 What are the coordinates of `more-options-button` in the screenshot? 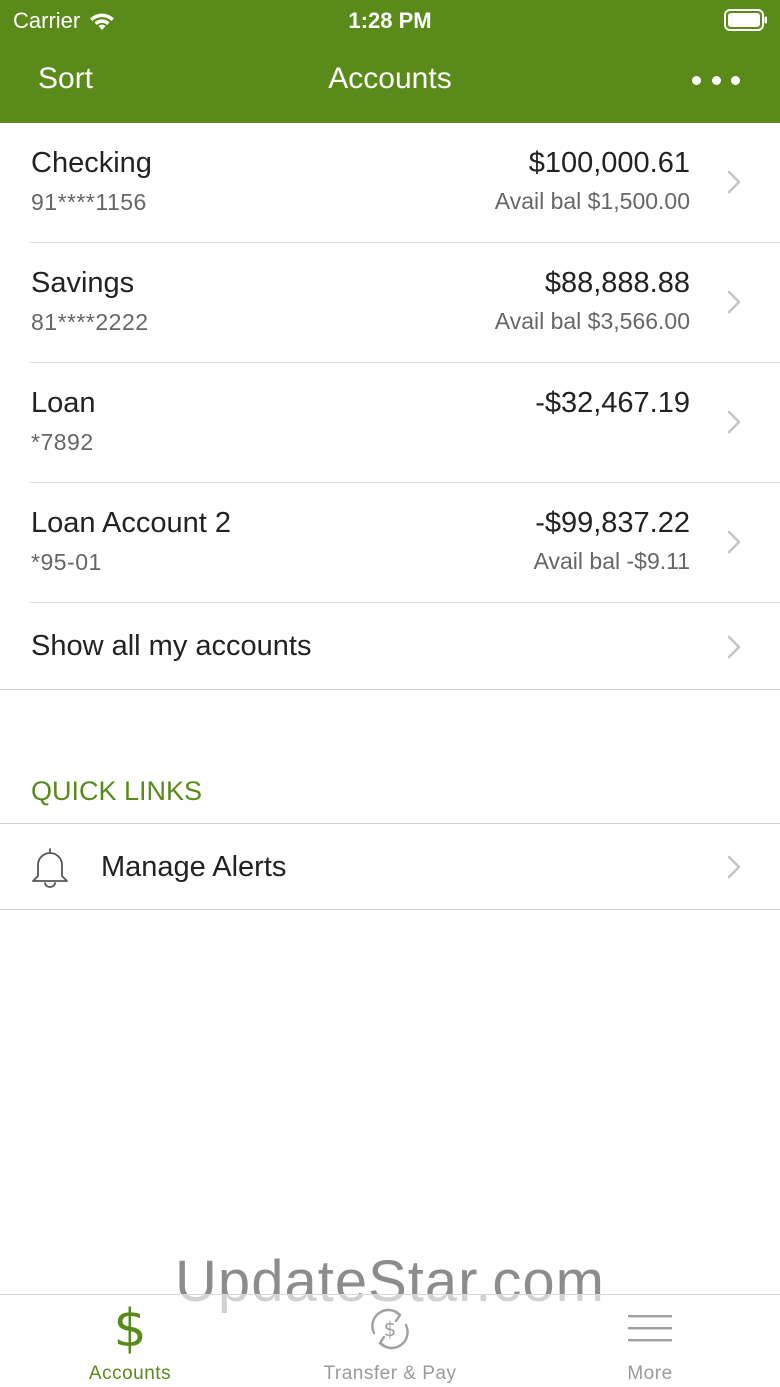 It's located at (716, 80).